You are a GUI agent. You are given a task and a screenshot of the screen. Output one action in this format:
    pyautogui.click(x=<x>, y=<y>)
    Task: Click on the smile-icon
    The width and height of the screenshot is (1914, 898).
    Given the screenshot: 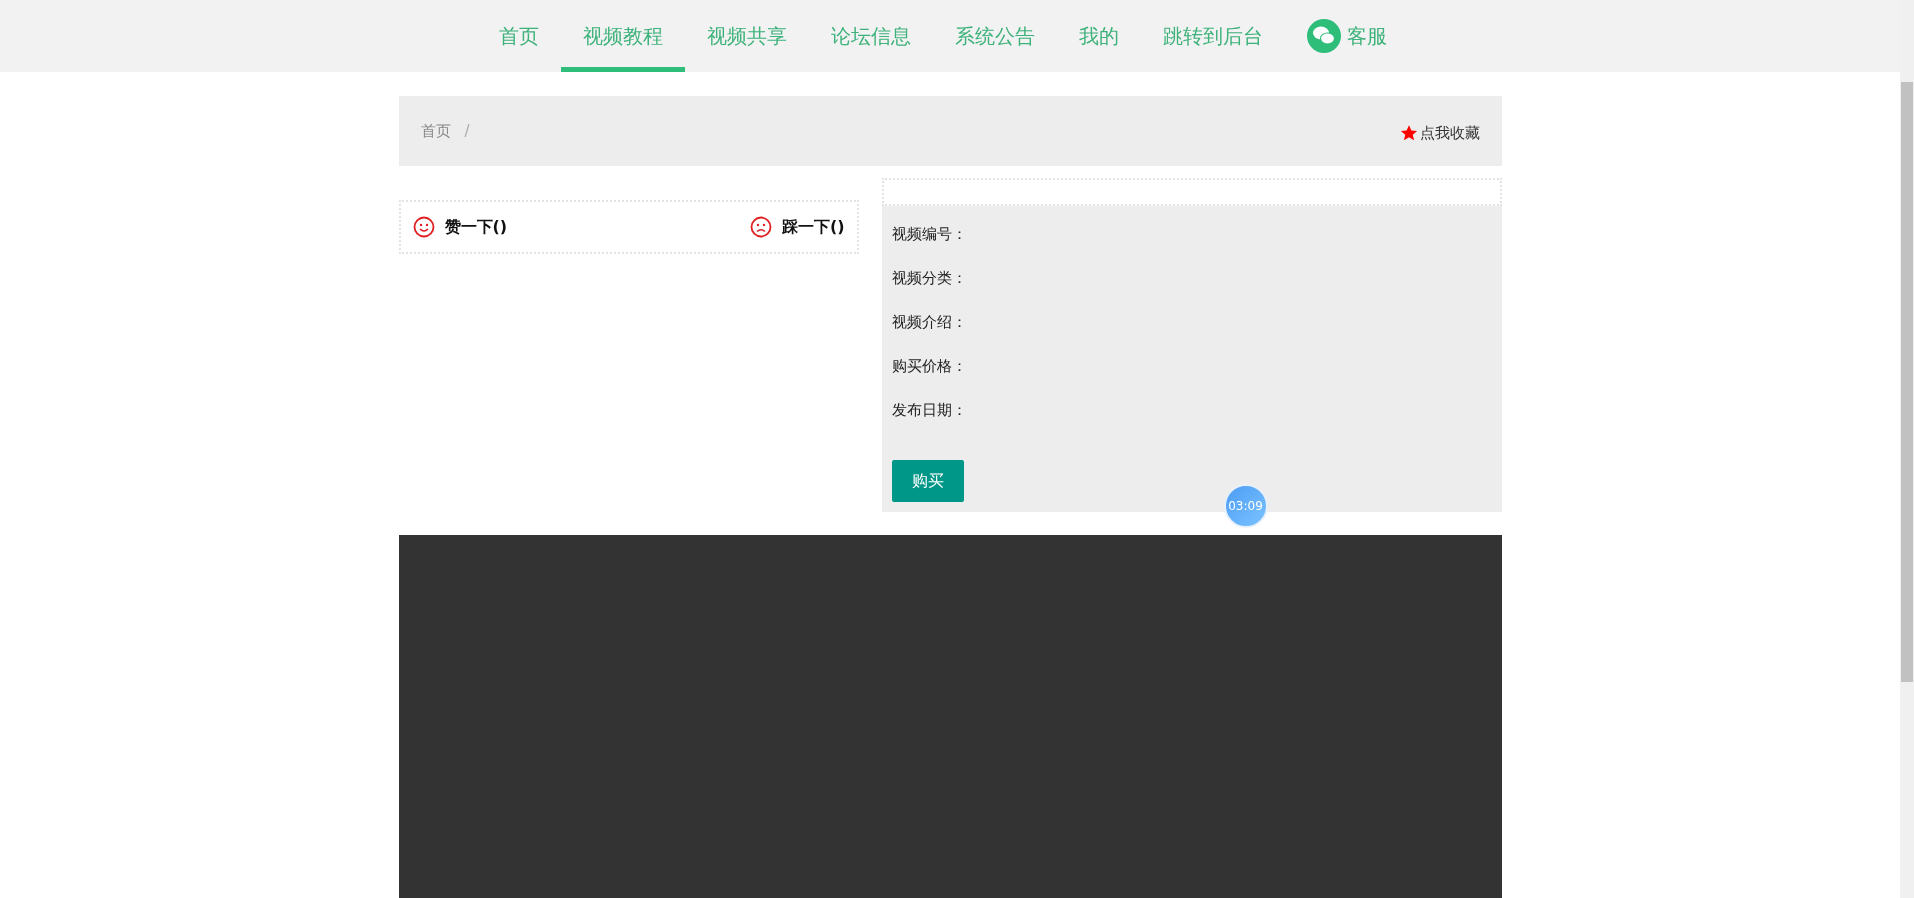 What is the action you would take?
    pyautogui.click(x=423, y=227)
    